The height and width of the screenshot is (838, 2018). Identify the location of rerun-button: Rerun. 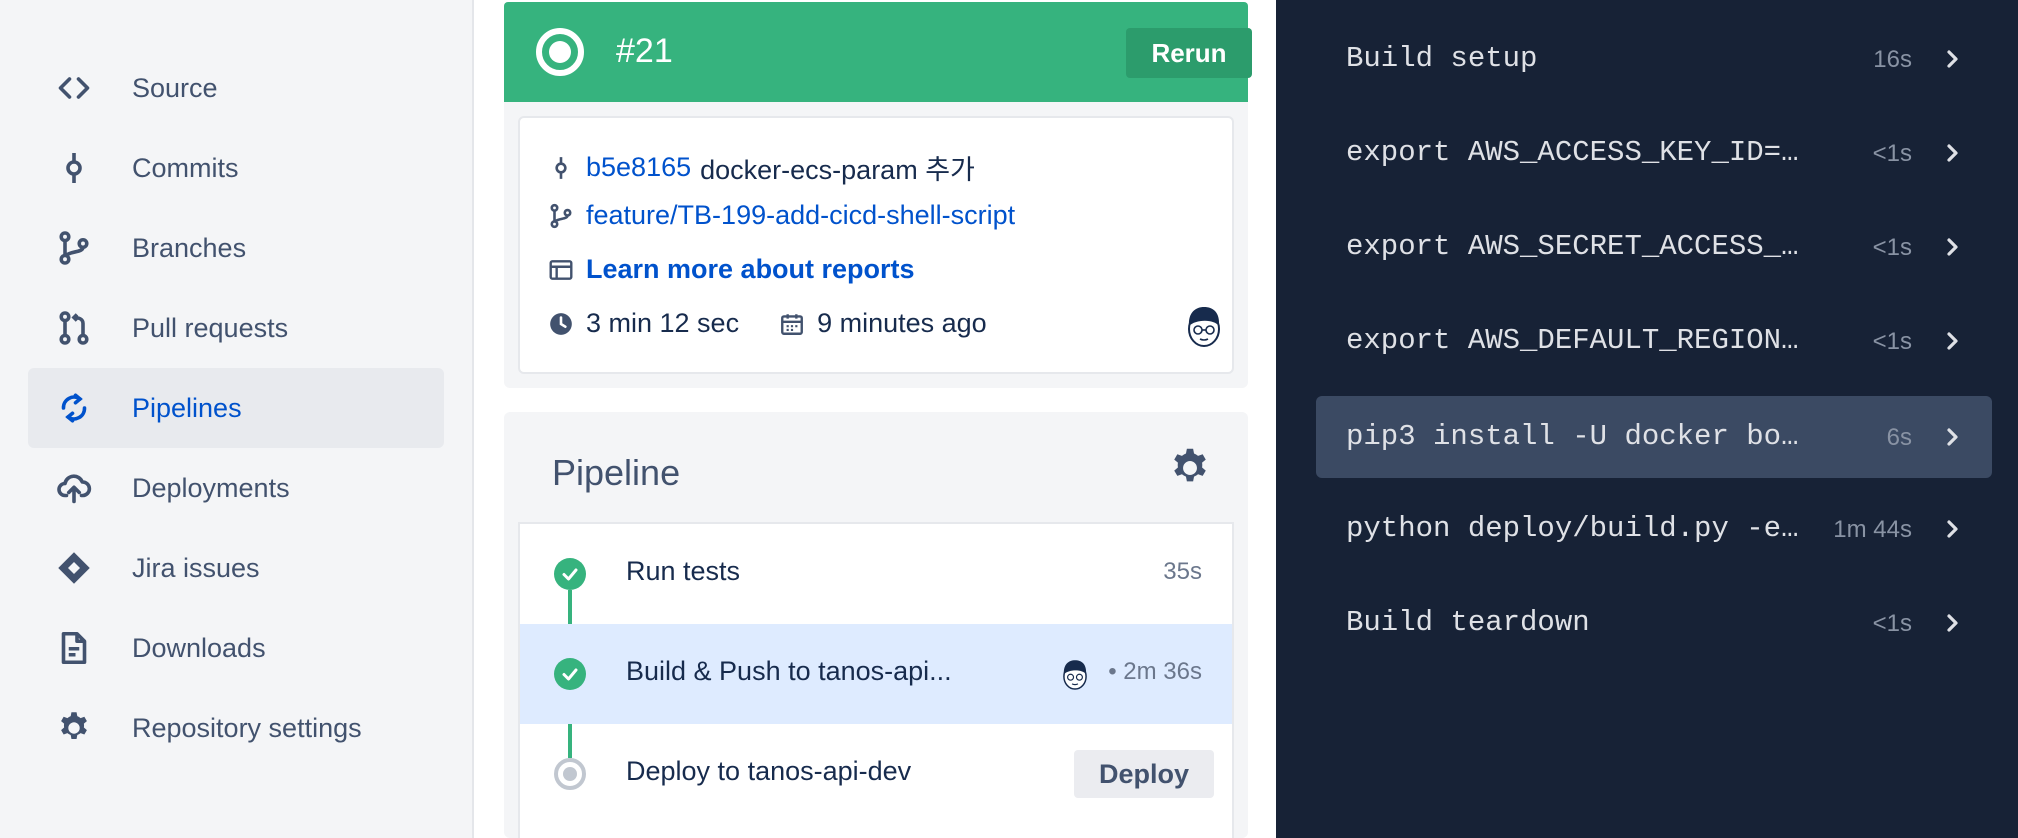
(1189, 53).